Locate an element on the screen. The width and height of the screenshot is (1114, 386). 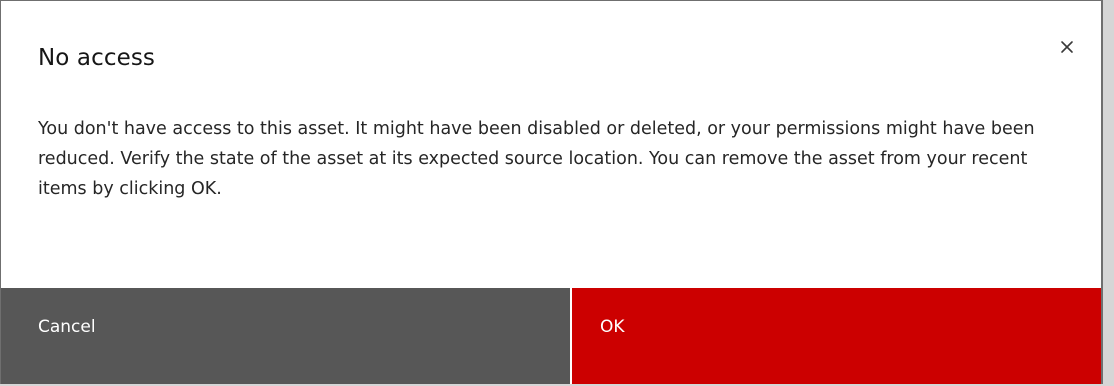
cancel-button: Cancel is located at coordinates (285, 336).